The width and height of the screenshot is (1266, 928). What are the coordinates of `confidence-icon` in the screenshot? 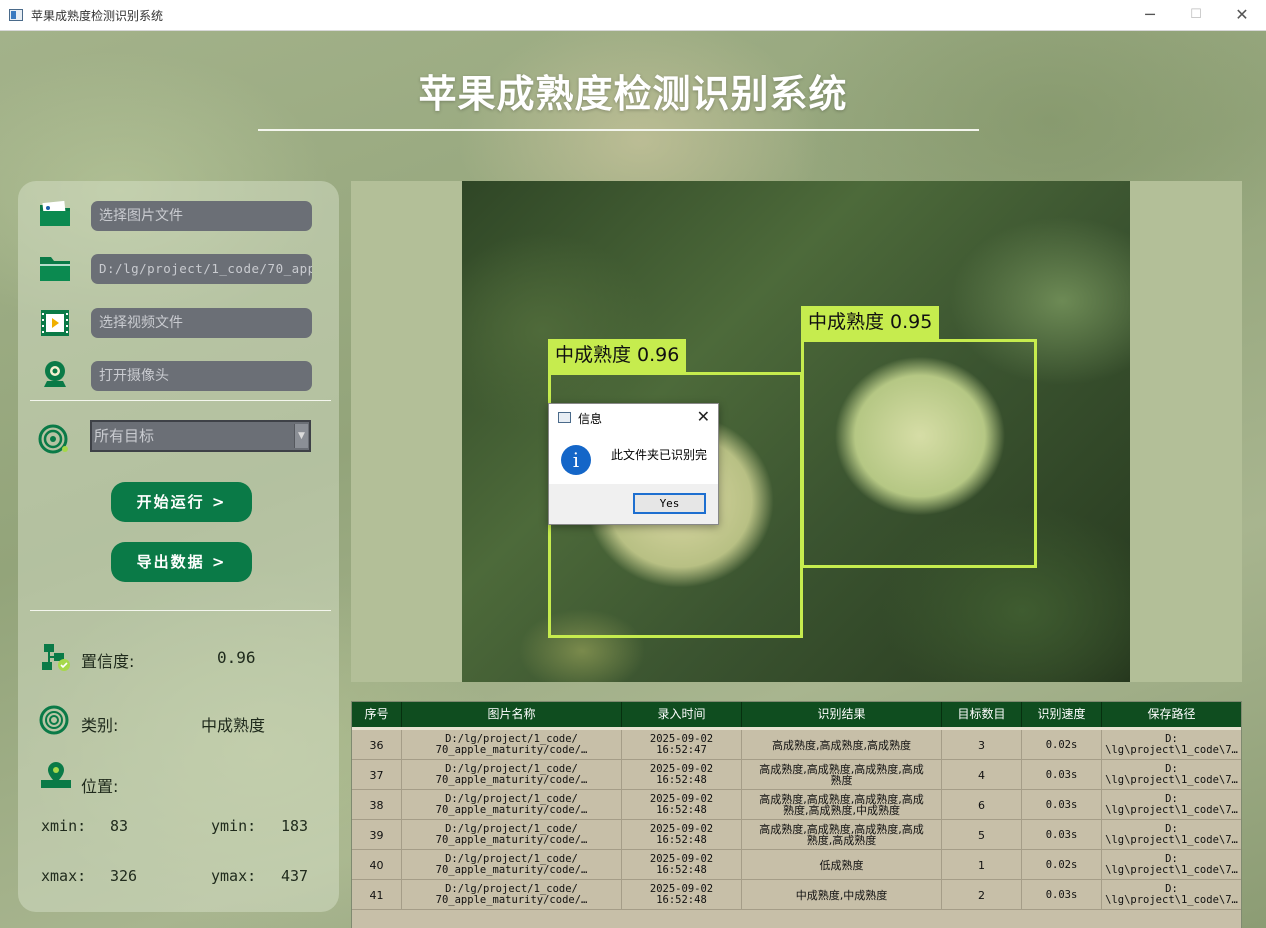 It's located at (56, 657).